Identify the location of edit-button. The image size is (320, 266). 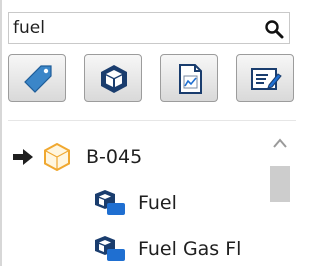
(265, 78).